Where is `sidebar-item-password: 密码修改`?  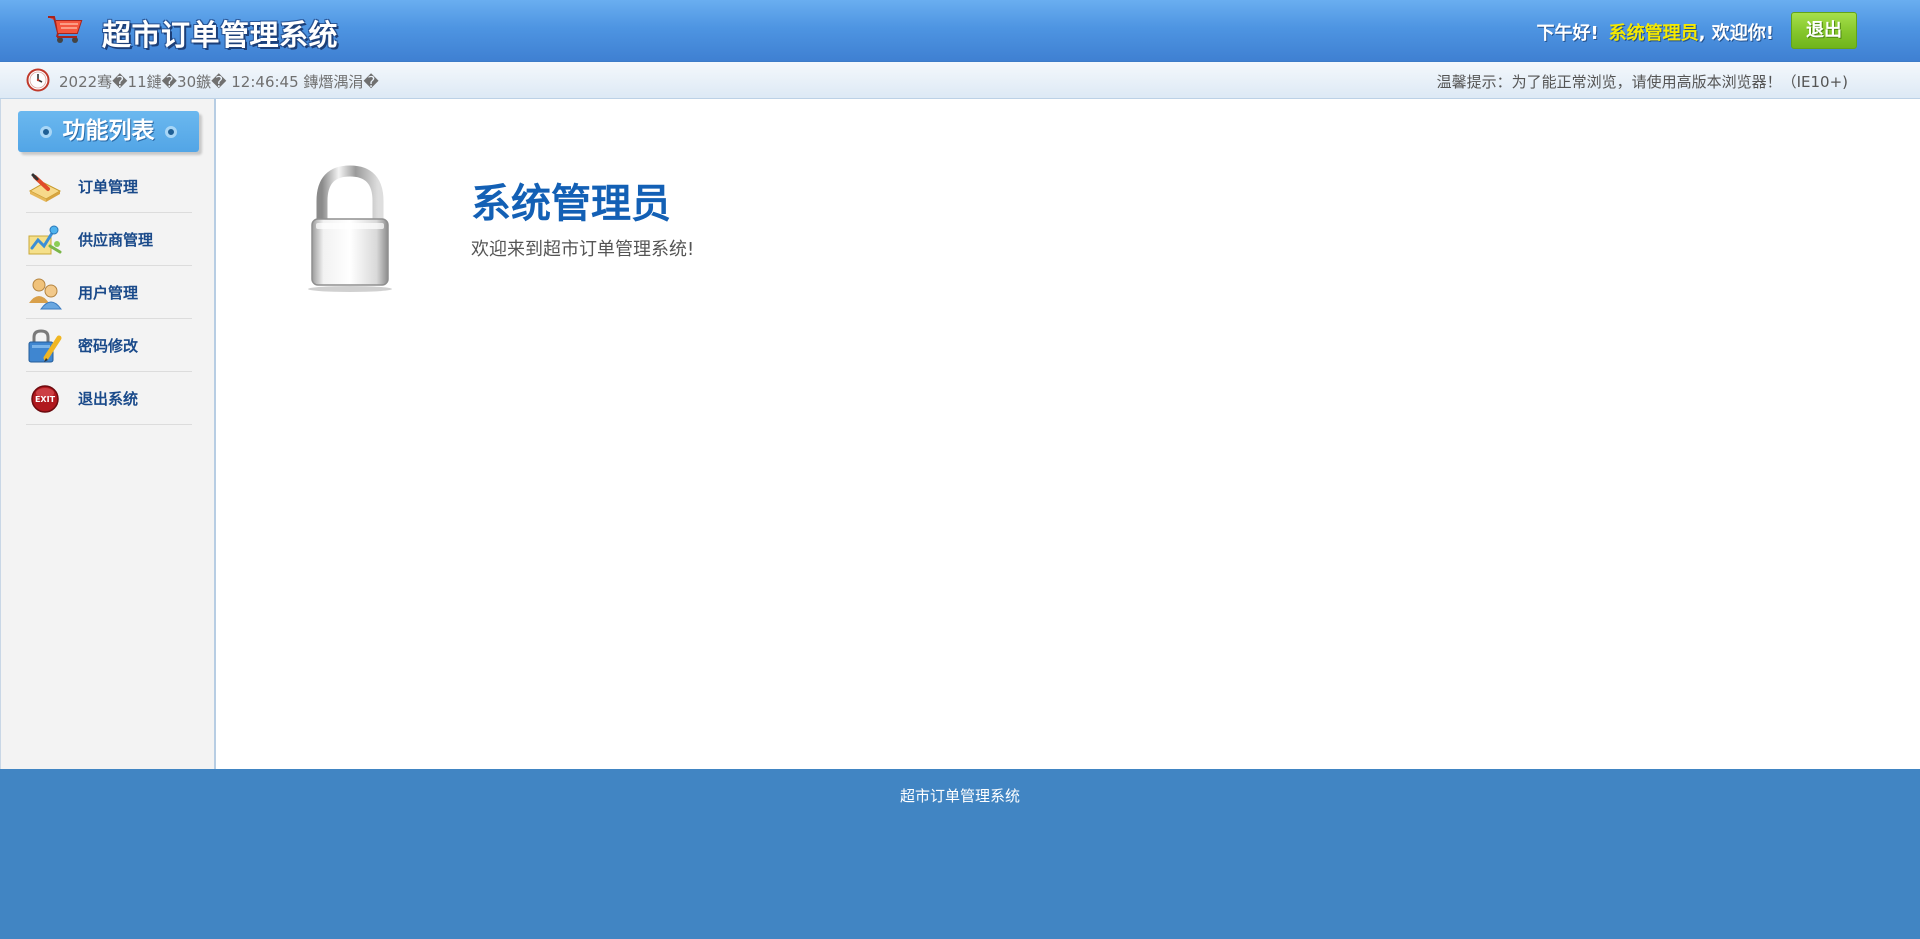 sidebar-item-password: 密码修改 is located at coordinates (109, 345).